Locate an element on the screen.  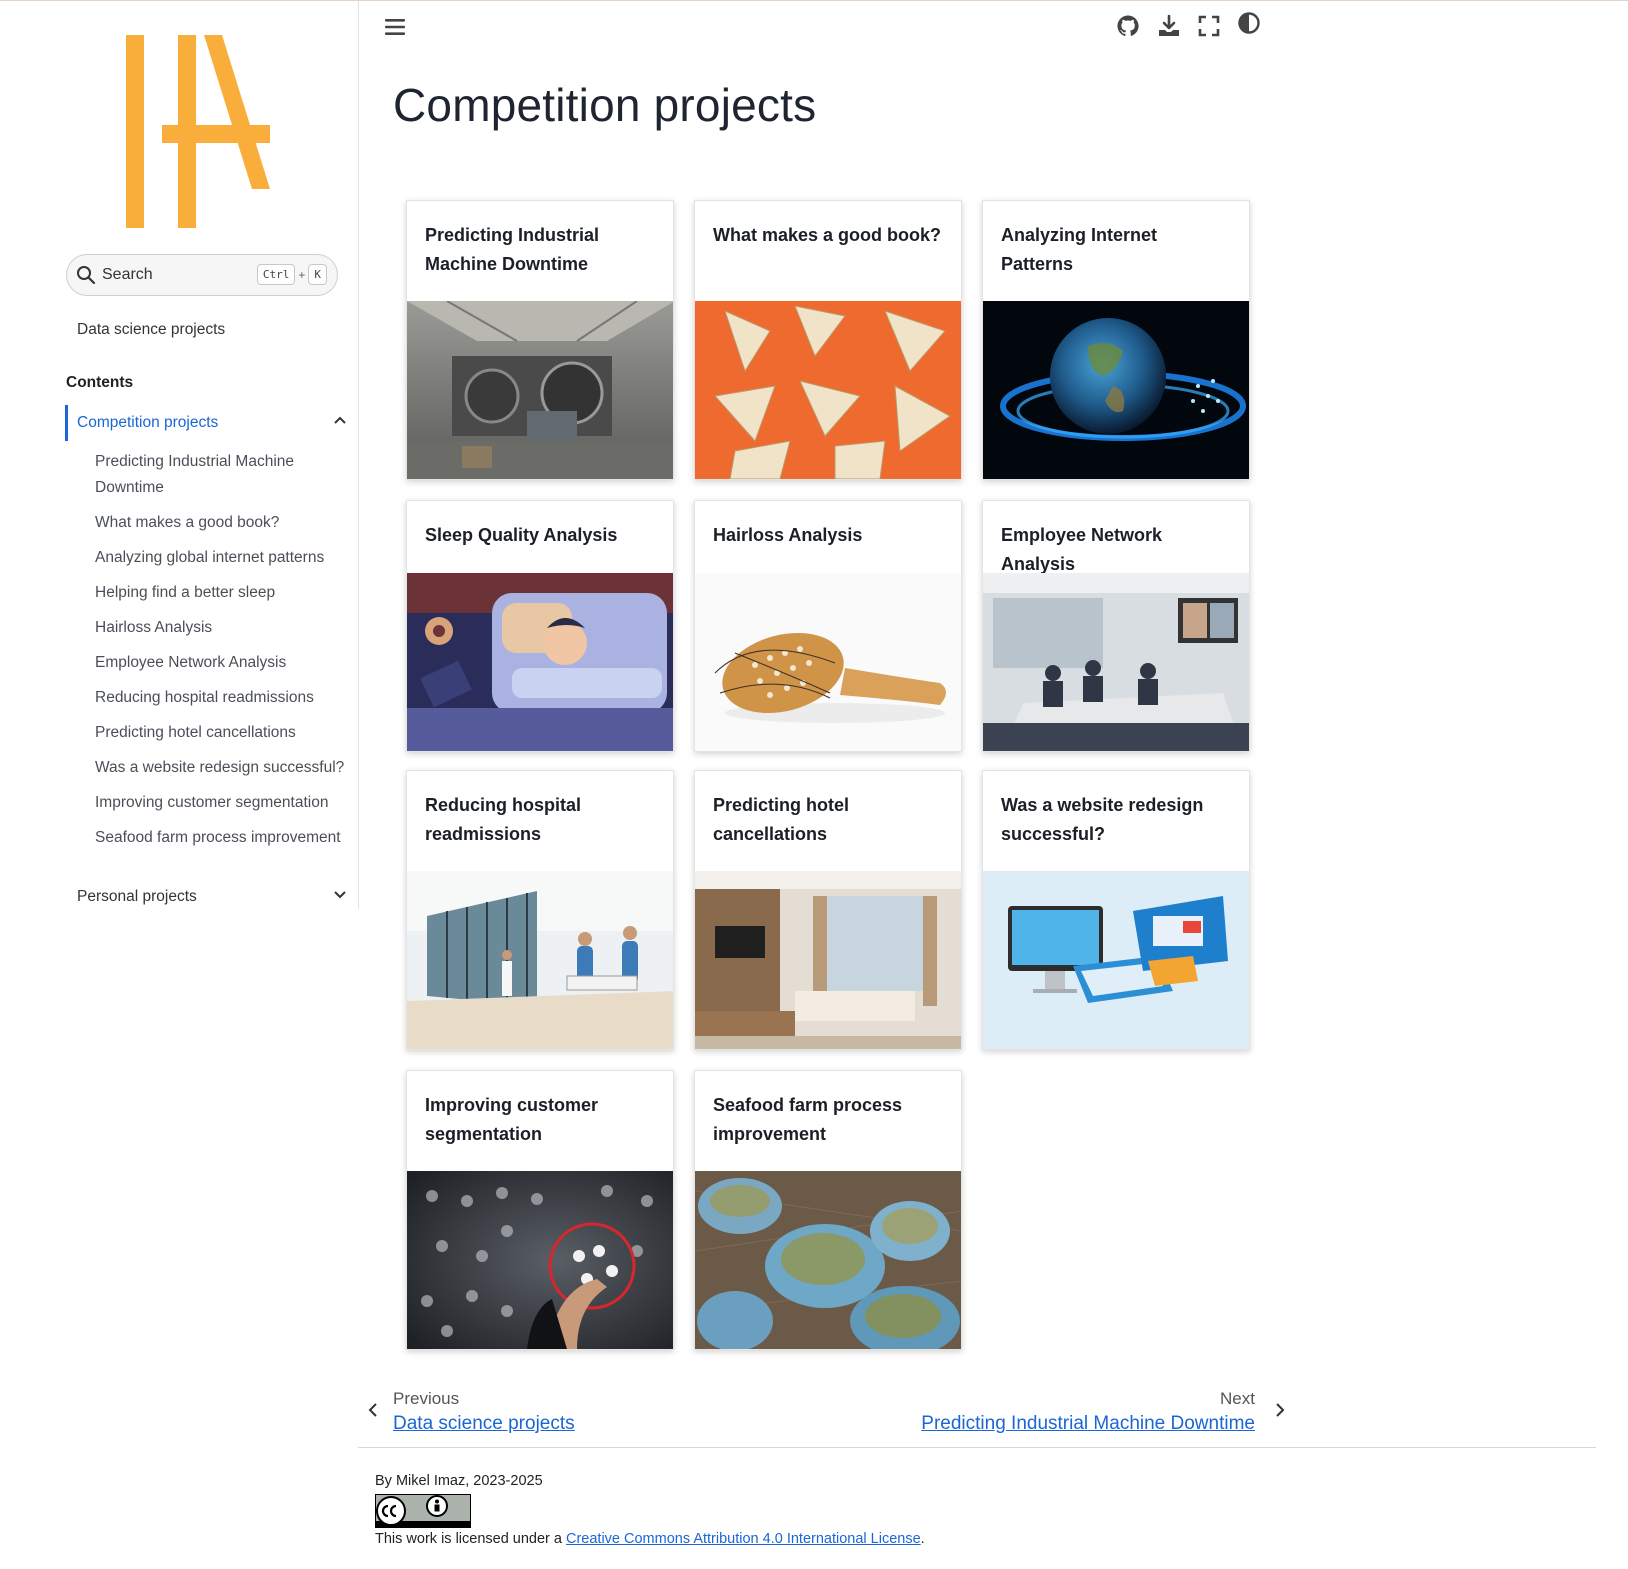
card-image-books is located at coordinates (828, 390).